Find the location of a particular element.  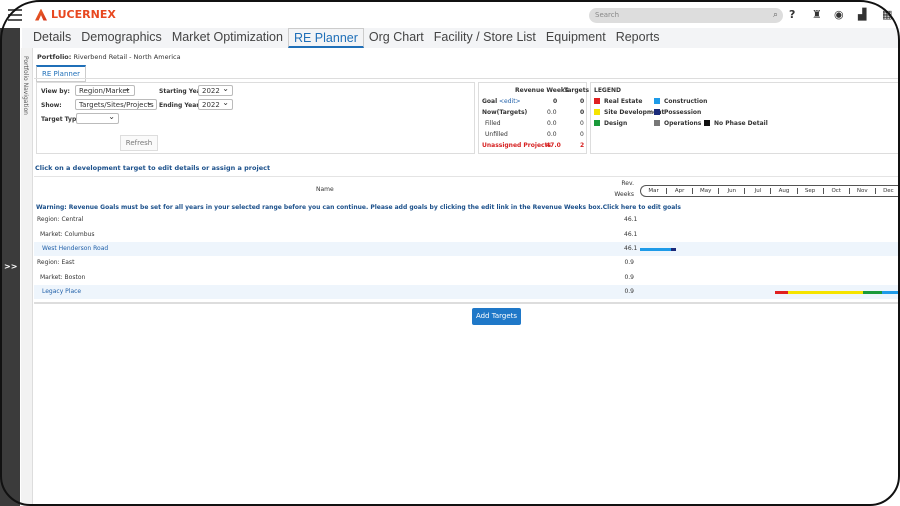

unfilled-label: Unfilled is located at coordinates (496, 134).